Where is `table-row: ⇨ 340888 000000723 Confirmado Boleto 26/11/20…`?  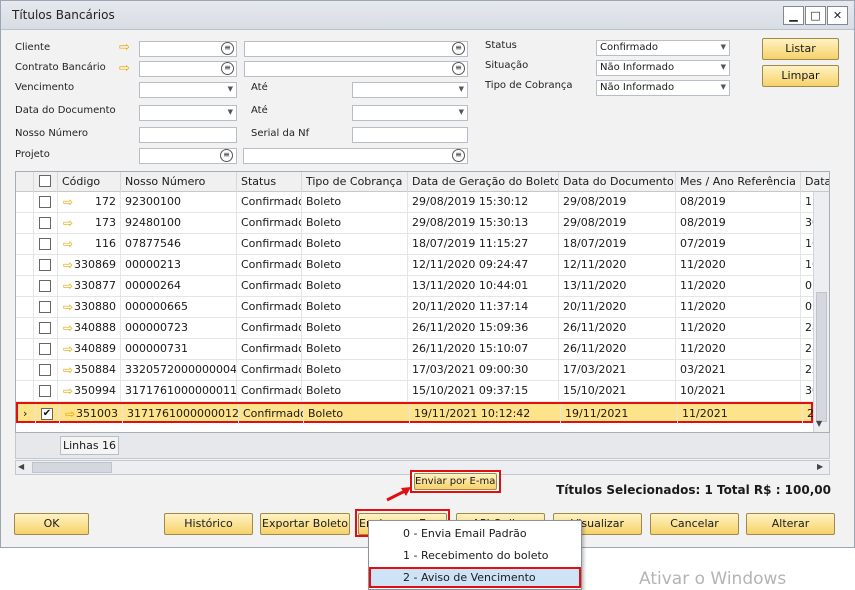 table-row: ⇨ 340888 000000723 Confirmado Boleto 26/11/20… is located at coordinates (417, 328).